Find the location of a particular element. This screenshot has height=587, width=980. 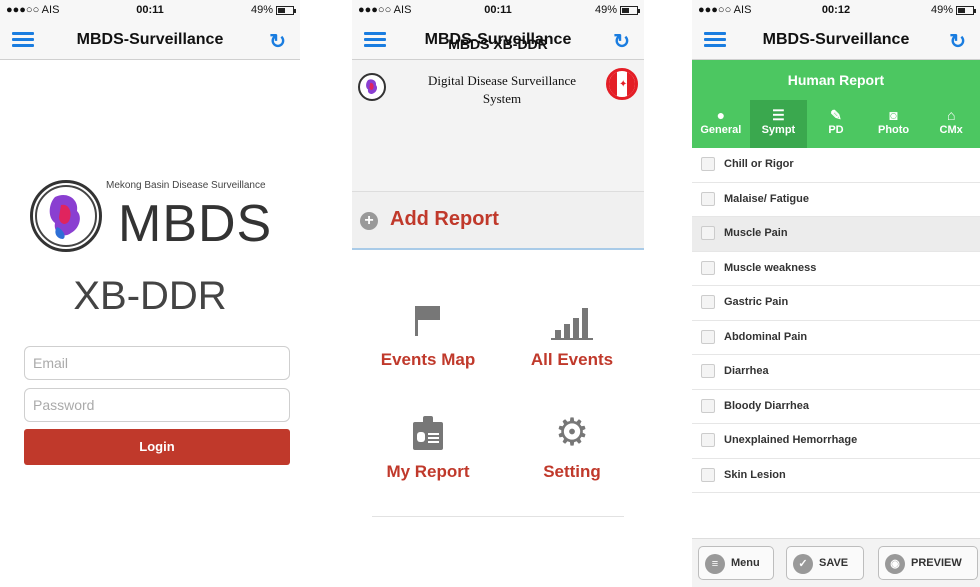

tab-cmx: ⌂ CMx is located at coordinates (951, 124).